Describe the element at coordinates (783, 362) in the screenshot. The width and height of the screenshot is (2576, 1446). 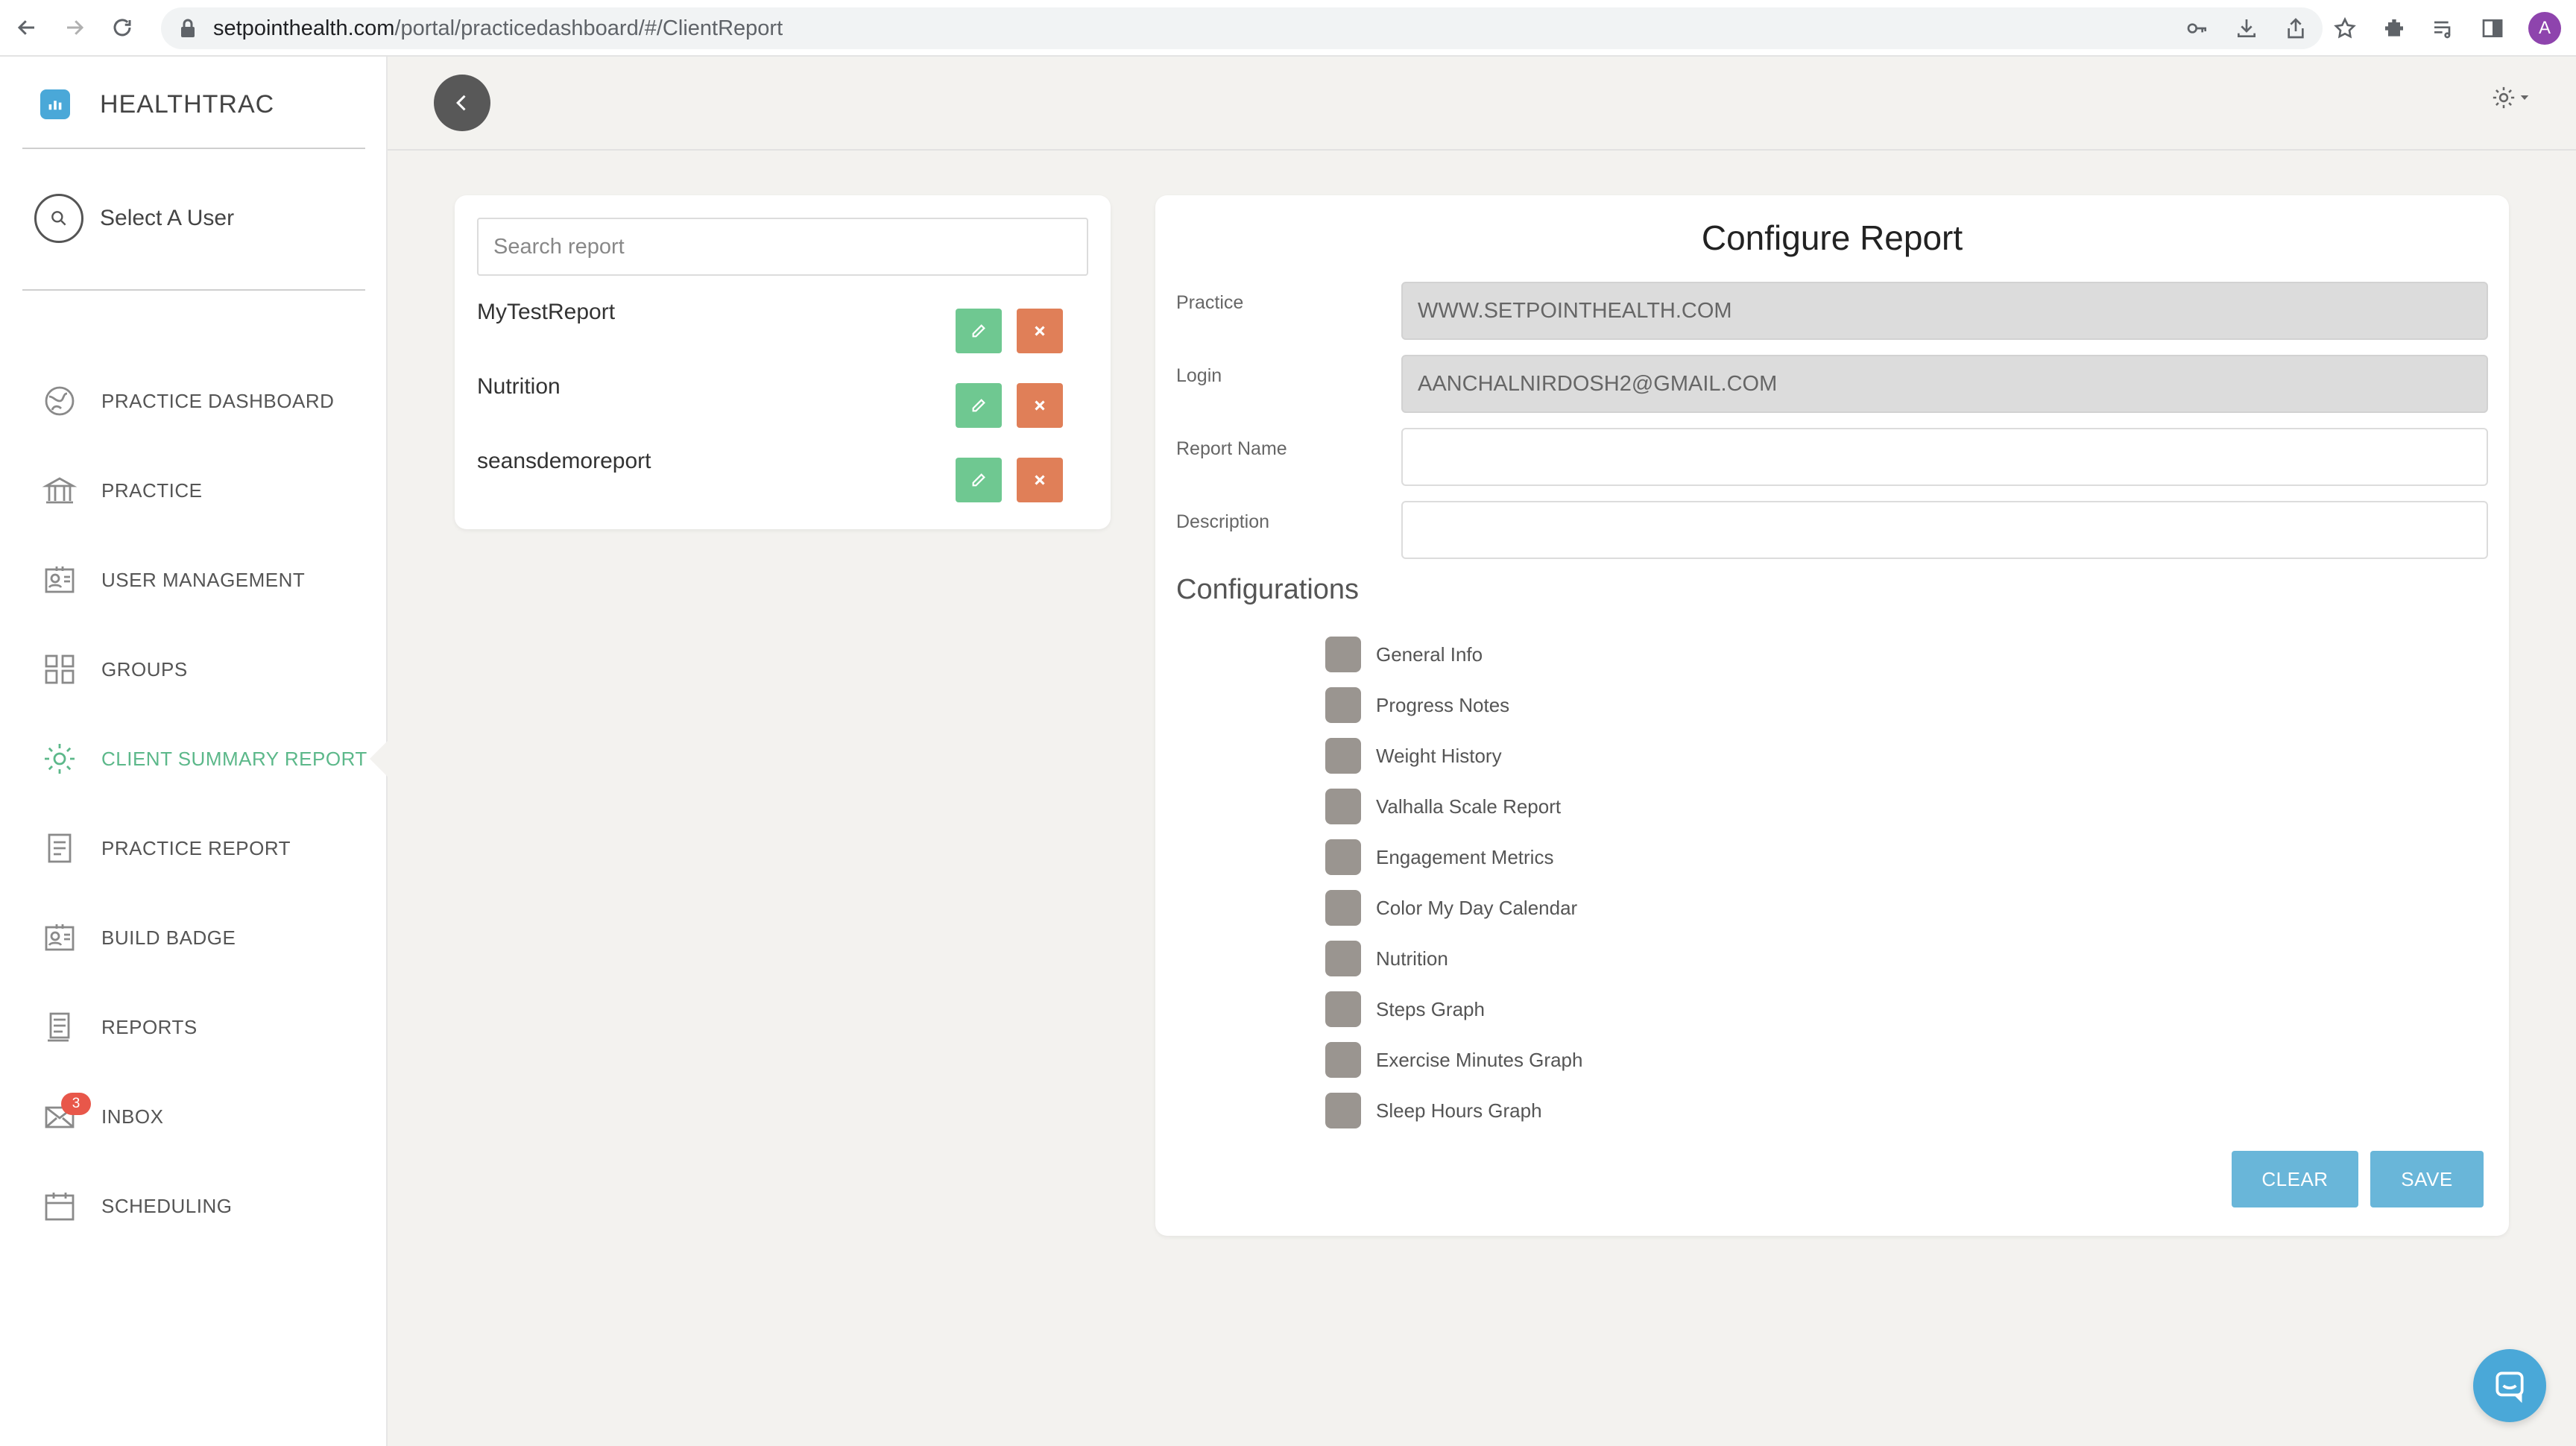
I see `report-list-card: MyTestReport Nutrition seansdemoreport` at that location.